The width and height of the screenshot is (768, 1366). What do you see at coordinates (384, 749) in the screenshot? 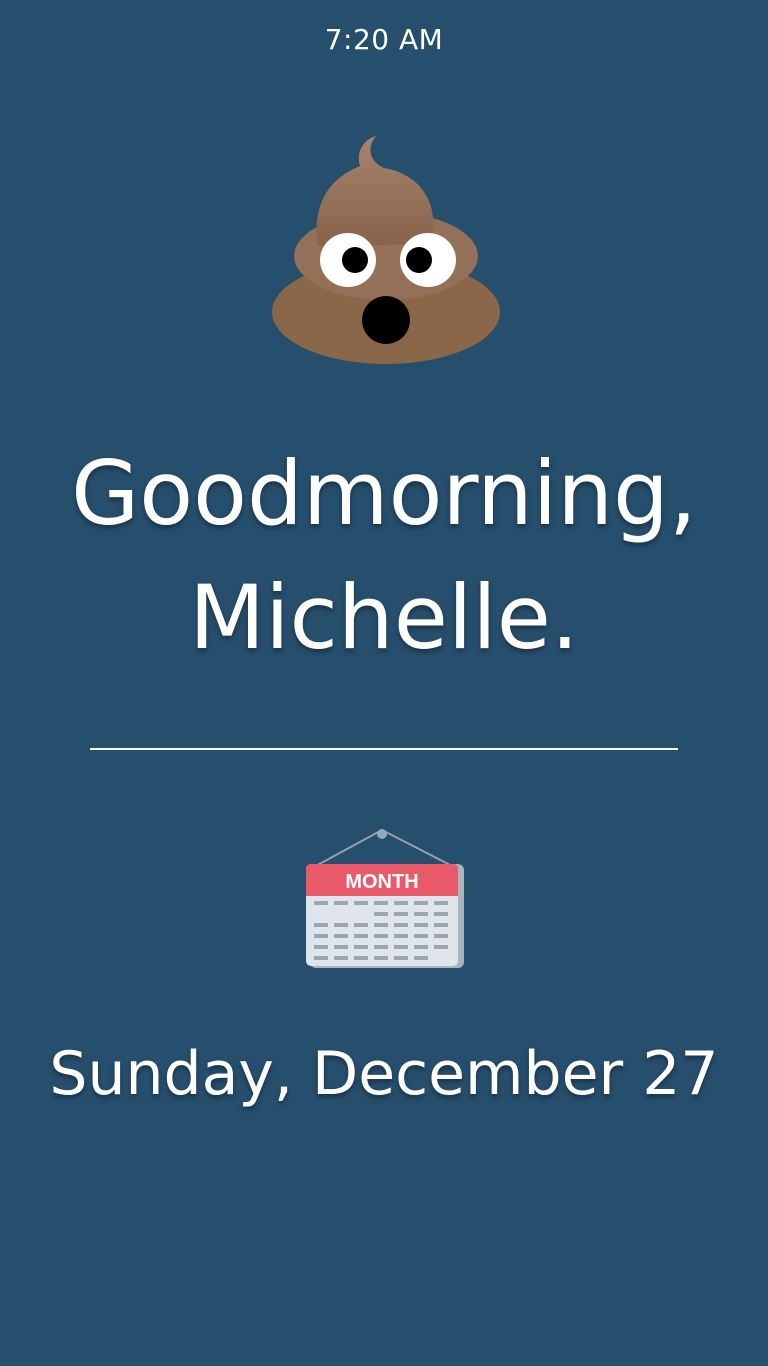
I see `divider` at bounding box center [384, 749].